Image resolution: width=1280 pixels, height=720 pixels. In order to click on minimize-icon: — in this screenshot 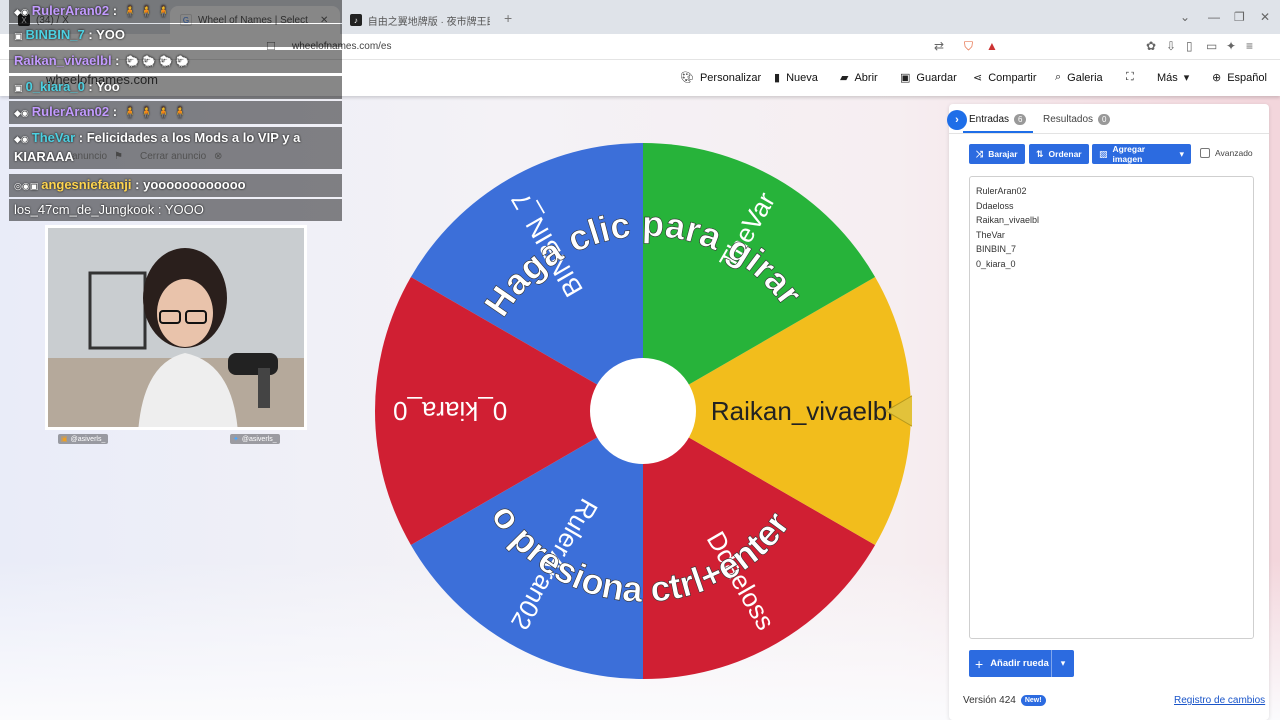, I will do `click(1214, 17)`.